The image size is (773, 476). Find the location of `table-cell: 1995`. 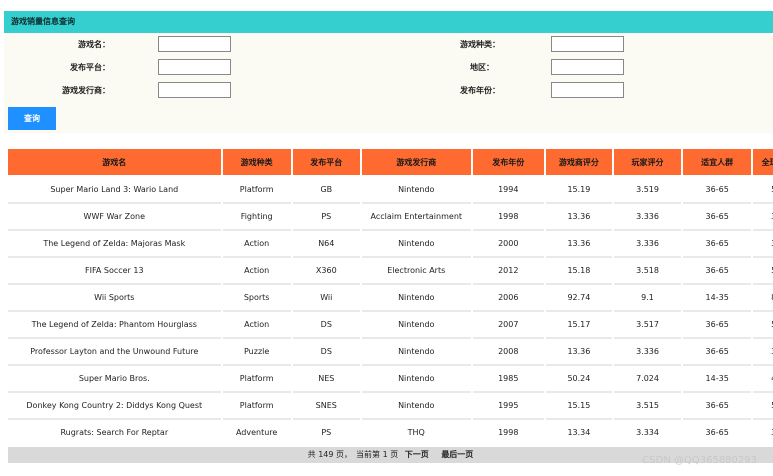

table-cell: 1995 is located at coordinates (508, 406).